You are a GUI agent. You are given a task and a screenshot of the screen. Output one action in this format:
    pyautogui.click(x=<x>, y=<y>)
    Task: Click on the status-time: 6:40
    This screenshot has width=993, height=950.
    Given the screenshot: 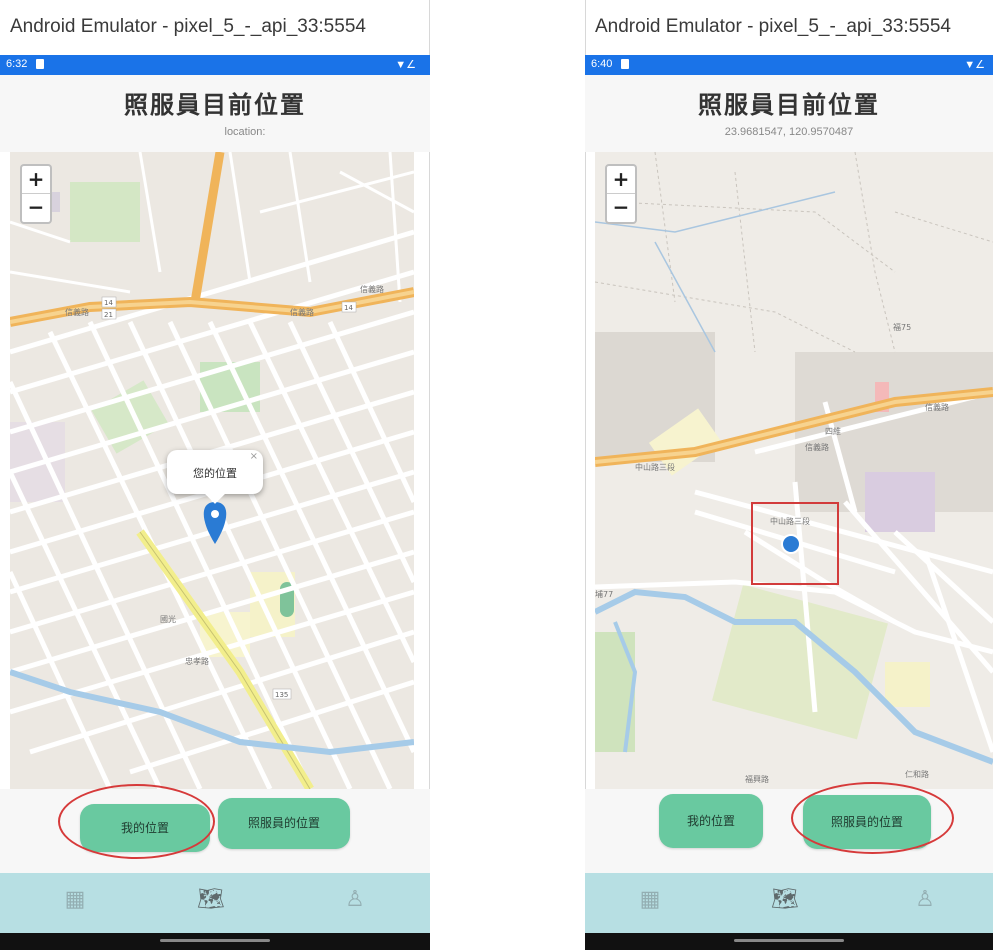 What is the action you would take?
    pyautogui.click(x=602, y=64)
    